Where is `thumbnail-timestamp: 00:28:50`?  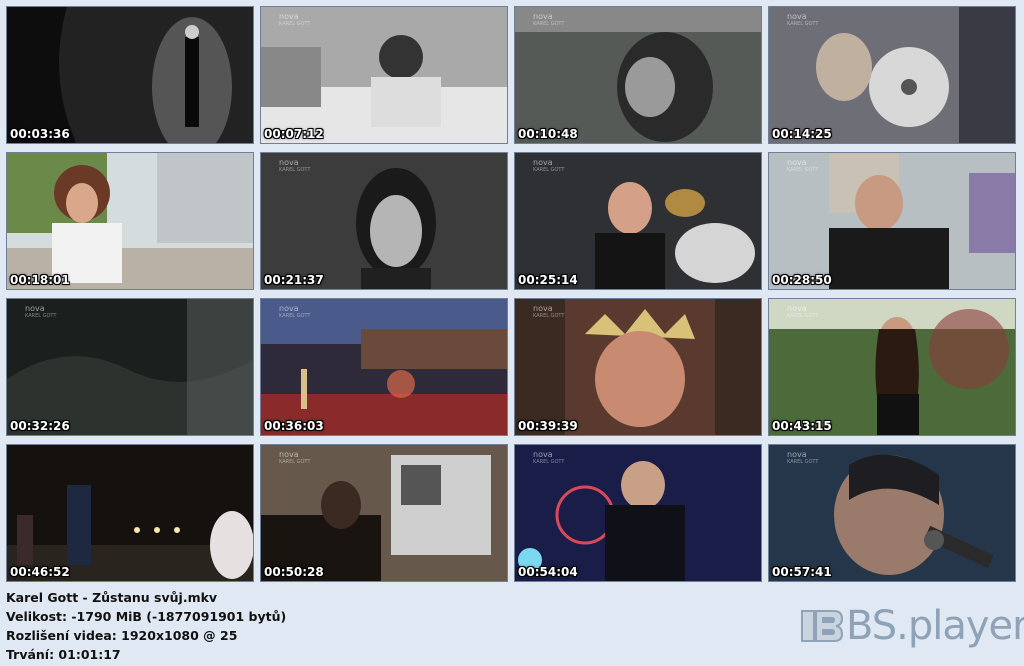 thumbnail-timestamp: 00:28:50 is located at coordinates (802, 280).